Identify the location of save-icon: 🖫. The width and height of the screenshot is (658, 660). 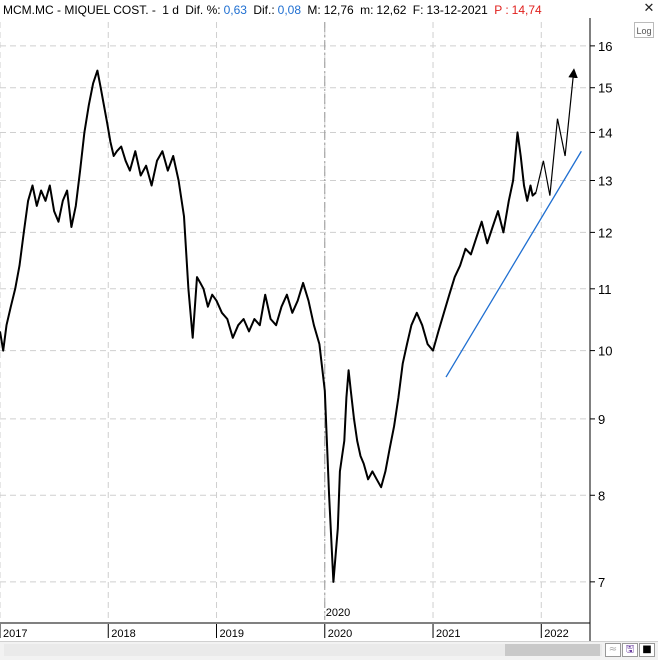
(630, 650).